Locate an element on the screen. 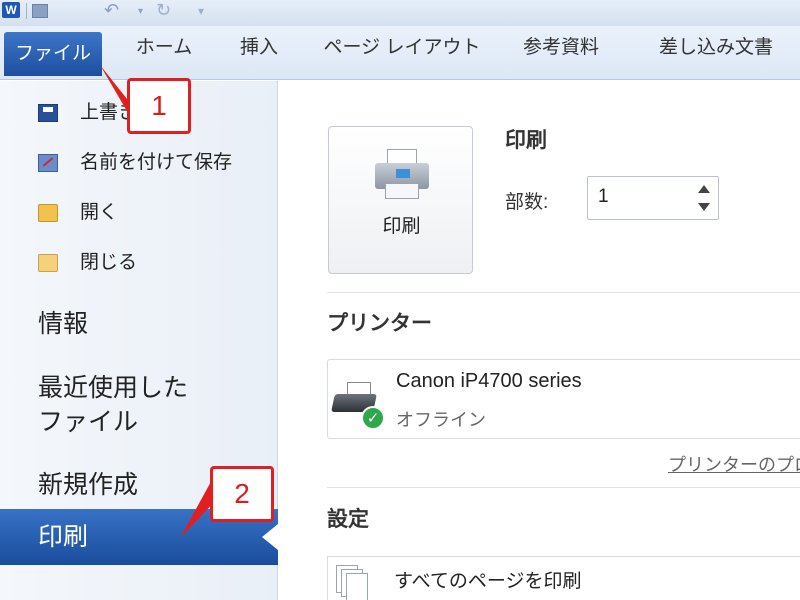  qat-undo-icon: ↶ is located at coordinates (112, 11).